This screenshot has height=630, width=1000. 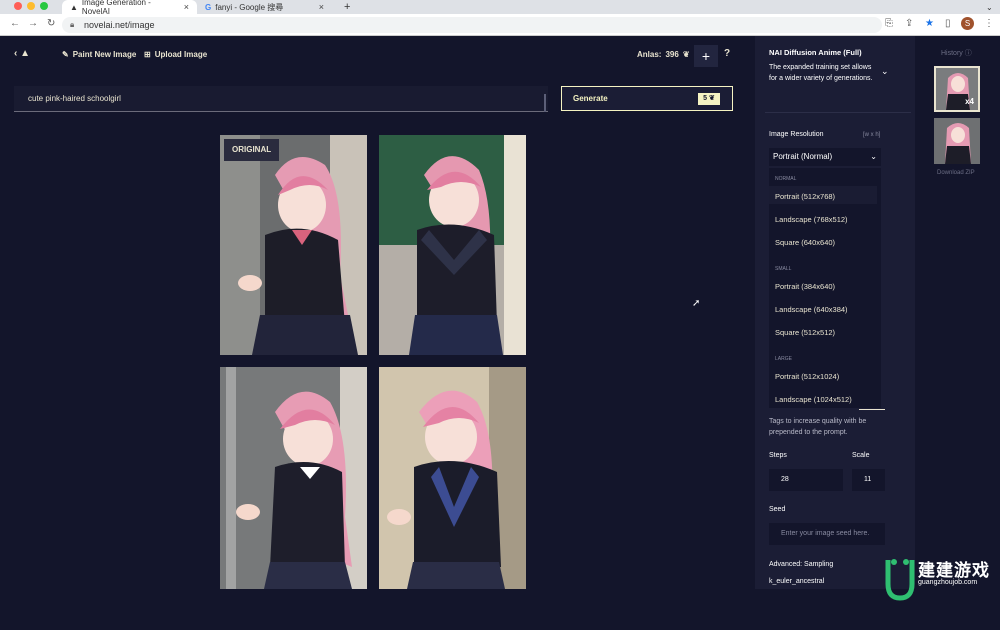 I want to click on option-square-640x640: Square (640x640), so click(x=805, y=242).